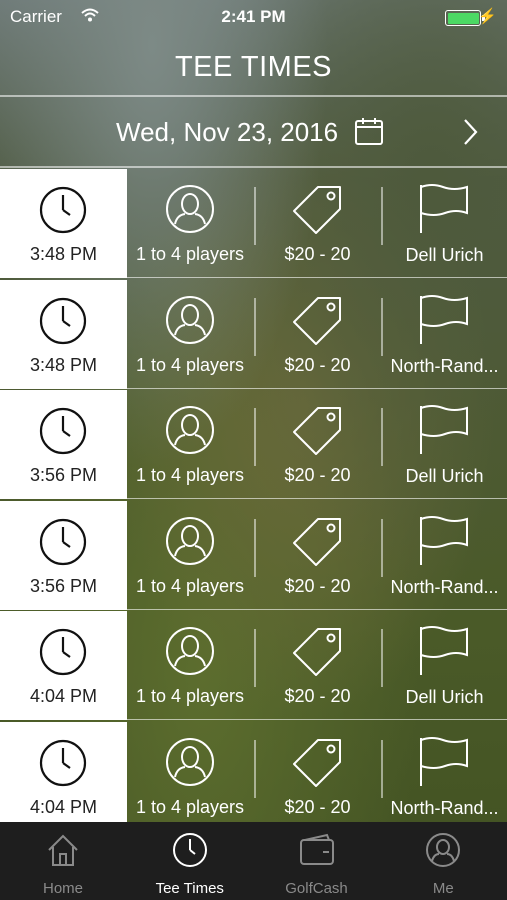  I want to click on date-navigator: Wed, Nov 23, 2016, so click(253, 132).